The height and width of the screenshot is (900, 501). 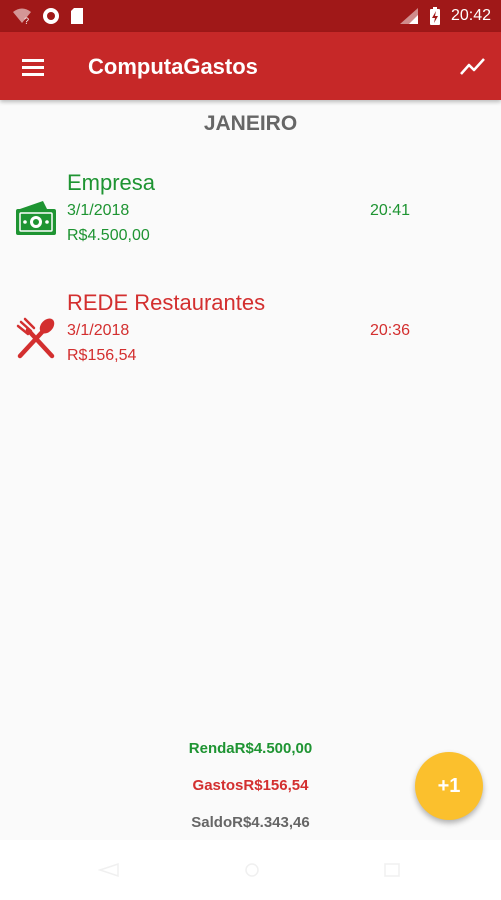 I want to click on wifi-question-icon: ?, so click(x=22, y=16).